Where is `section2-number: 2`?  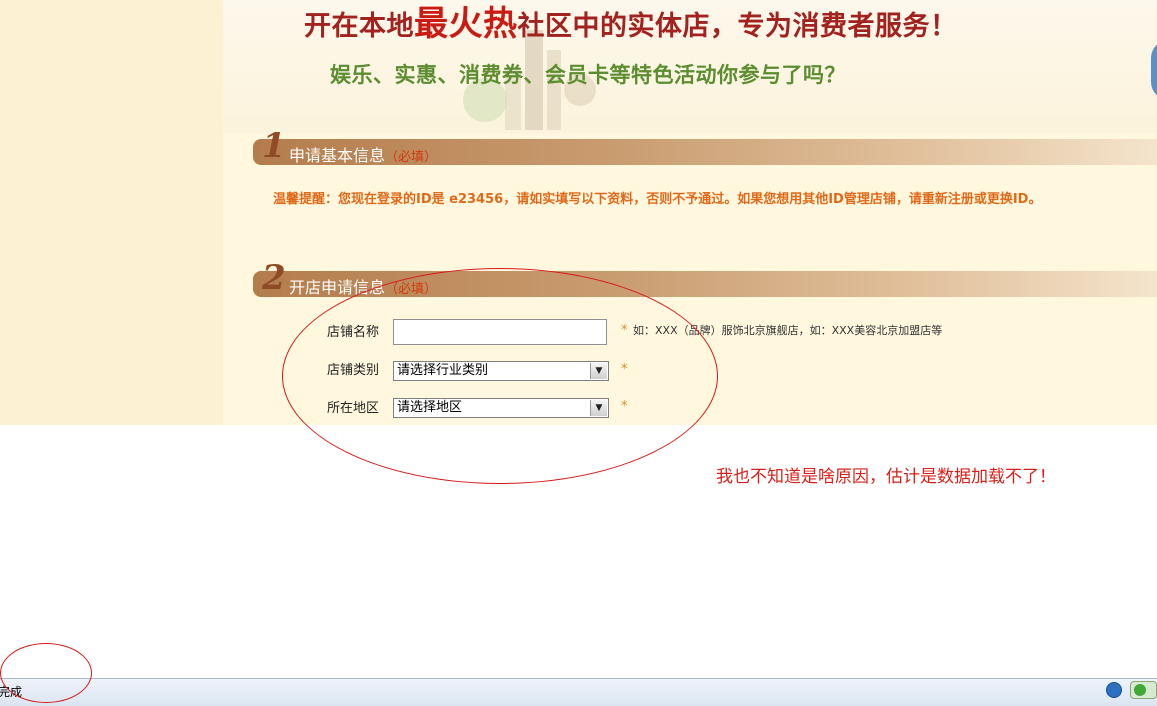
section2-number: 2 is located at coordinates (274, 278).